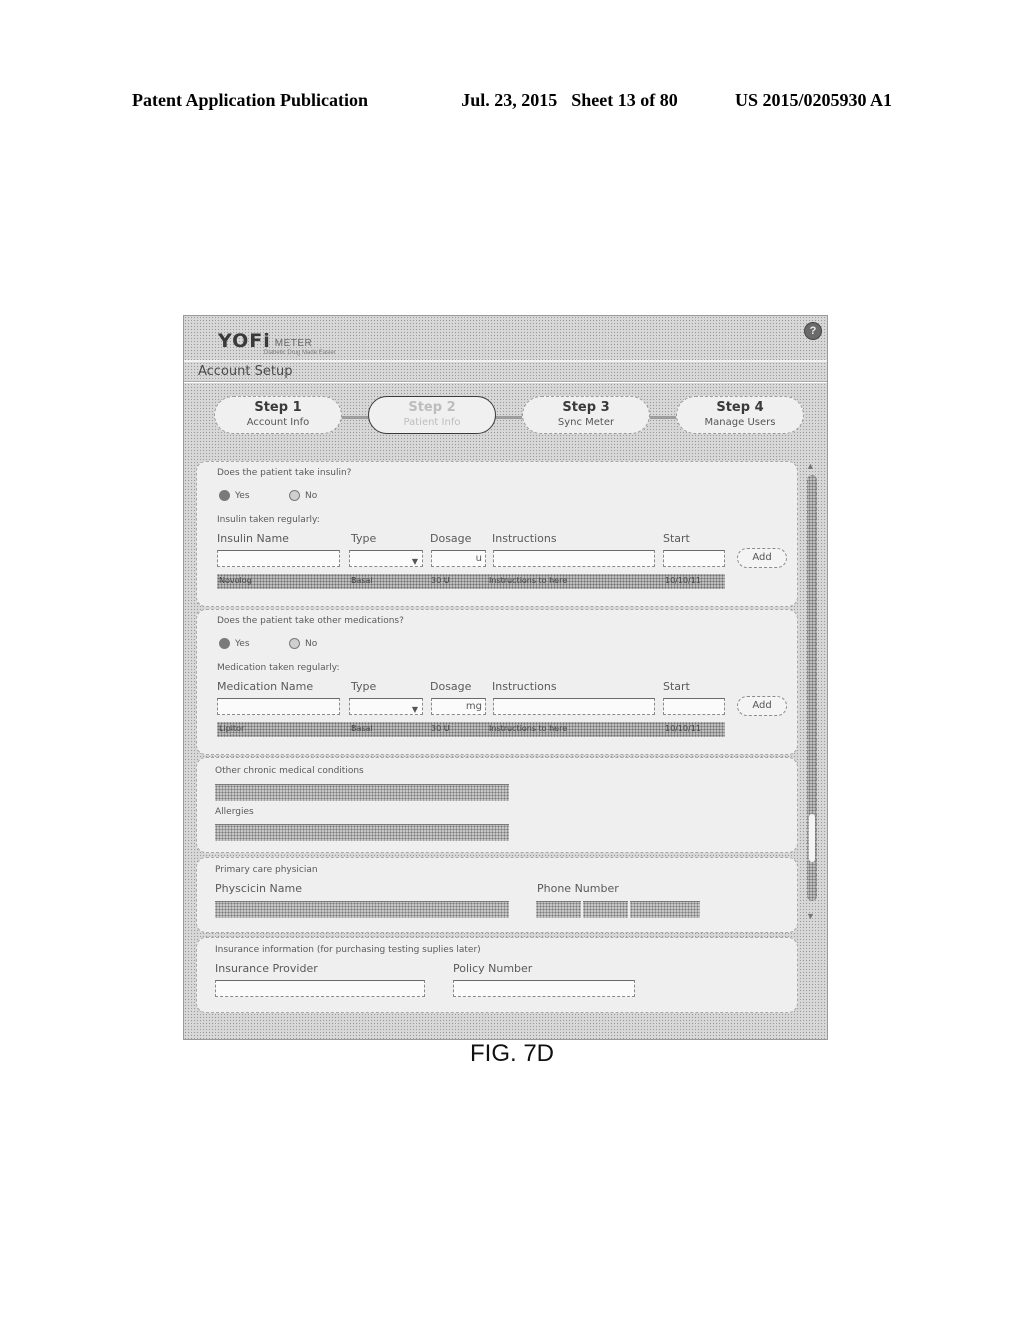  Describe the element at coordinates (762, 706) in the screenshot. I see `add-medication-button: Add` at that location.